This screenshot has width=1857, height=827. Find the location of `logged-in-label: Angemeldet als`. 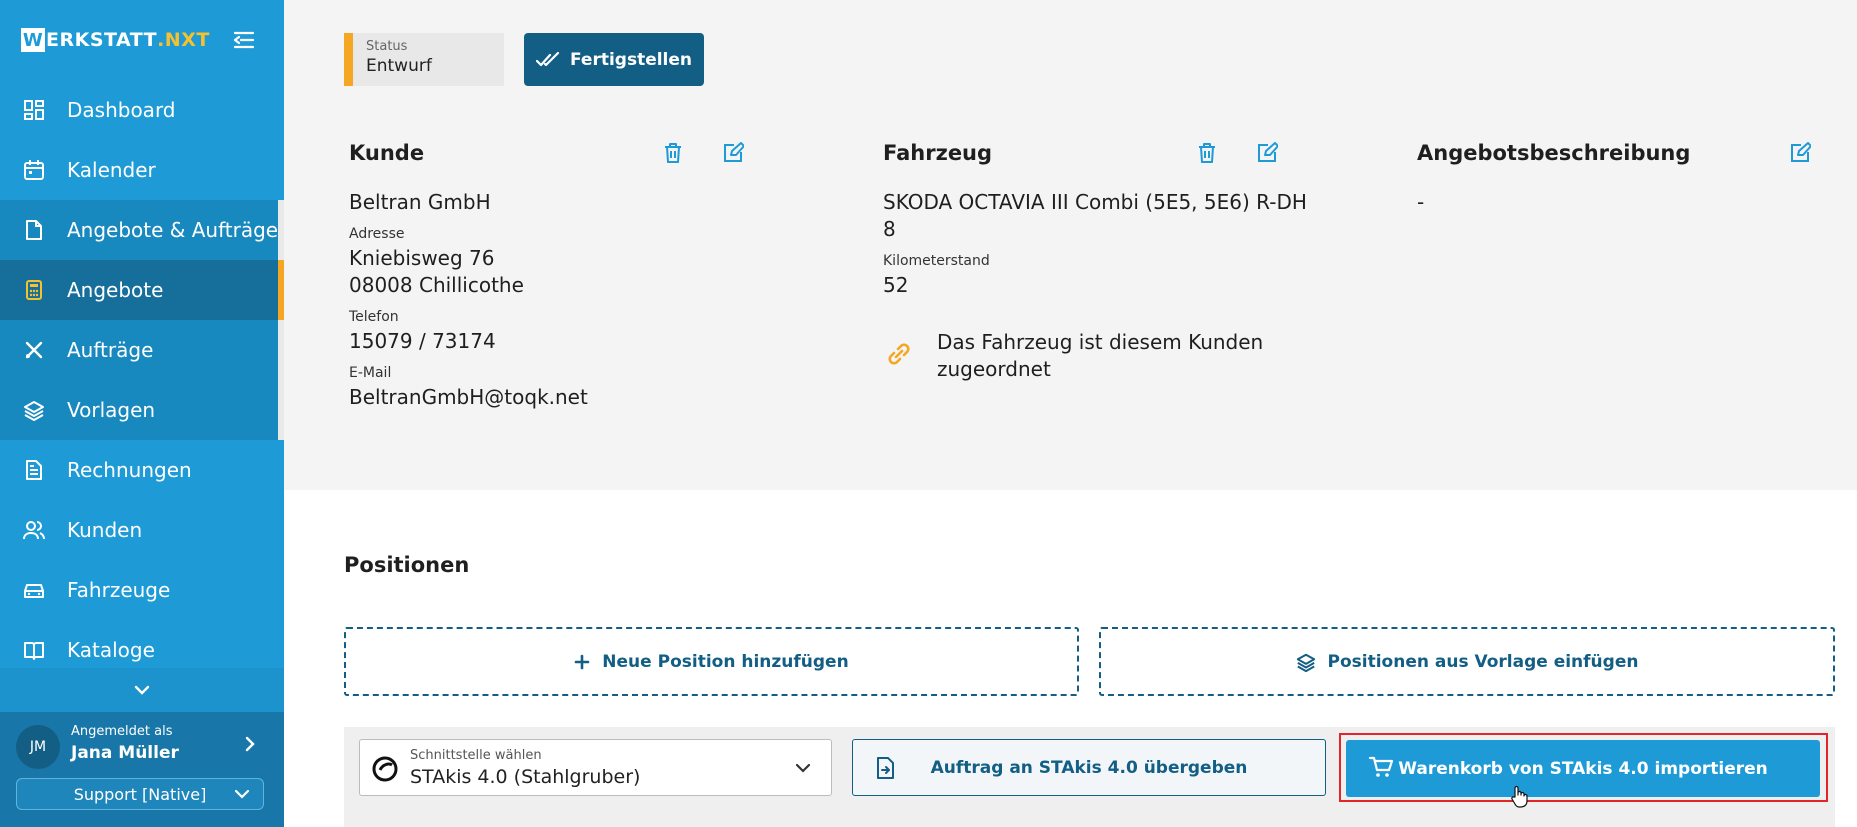

logged-in-label: Angemeldet als is located at coordinates (122, 731).